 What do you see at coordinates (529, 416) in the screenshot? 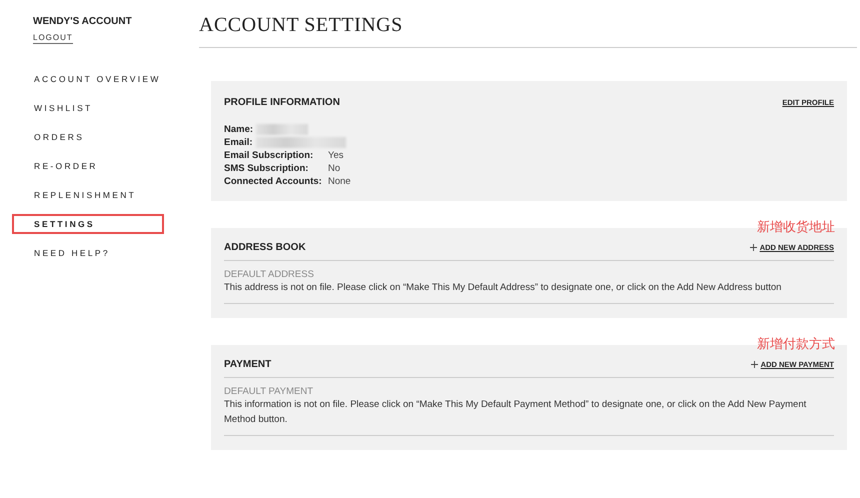
I see `section-text: This information is not on file. Please click on “Make This My Default Payment Method” to designate one, or click on the Add New Payment Method button.` at bounding box center [529, 416].